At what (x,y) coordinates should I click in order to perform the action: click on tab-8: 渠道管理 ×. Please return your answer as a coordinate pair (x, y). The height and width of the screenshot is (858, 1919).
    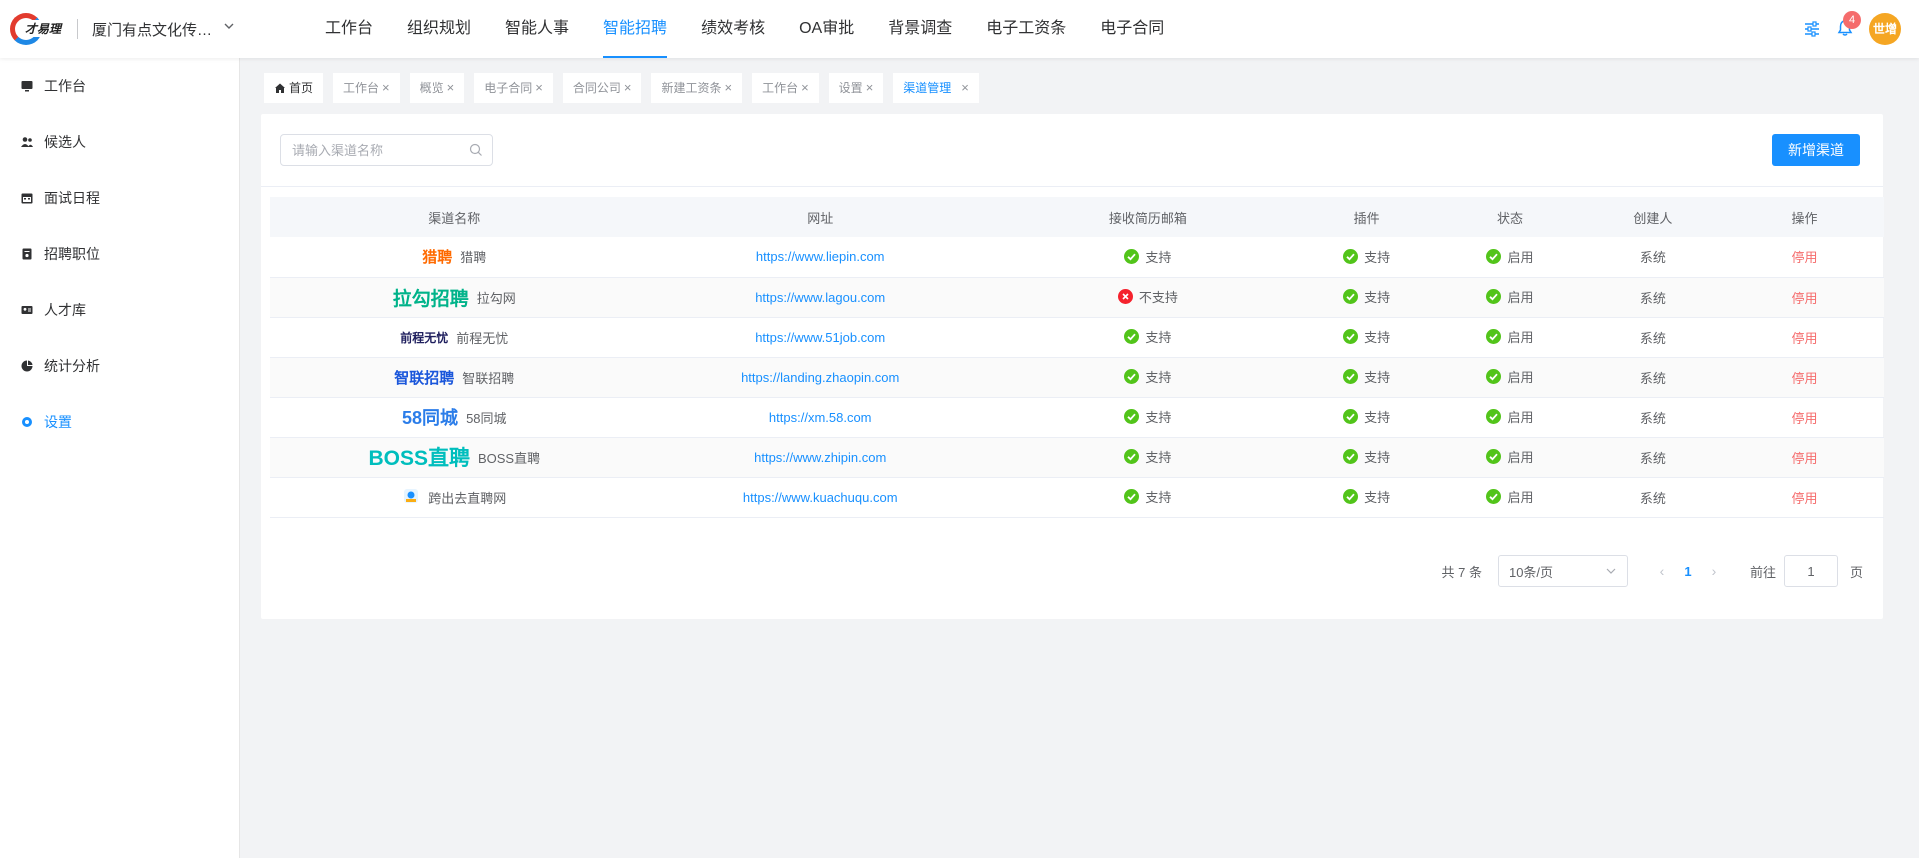
    Looking at the image, I should click on (936, 88).